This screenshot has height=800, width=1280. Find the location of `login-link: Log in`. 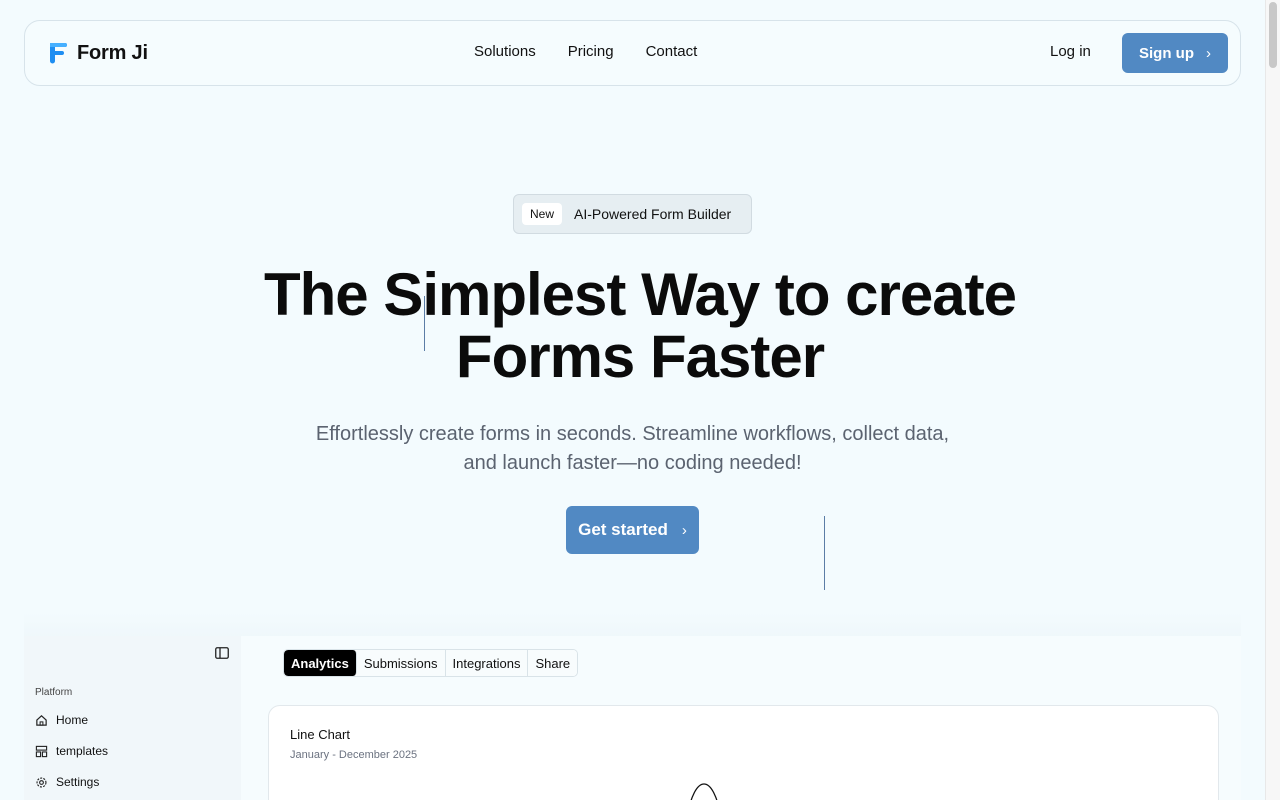

login-link: Log in is located at coordinates (1070, 51).